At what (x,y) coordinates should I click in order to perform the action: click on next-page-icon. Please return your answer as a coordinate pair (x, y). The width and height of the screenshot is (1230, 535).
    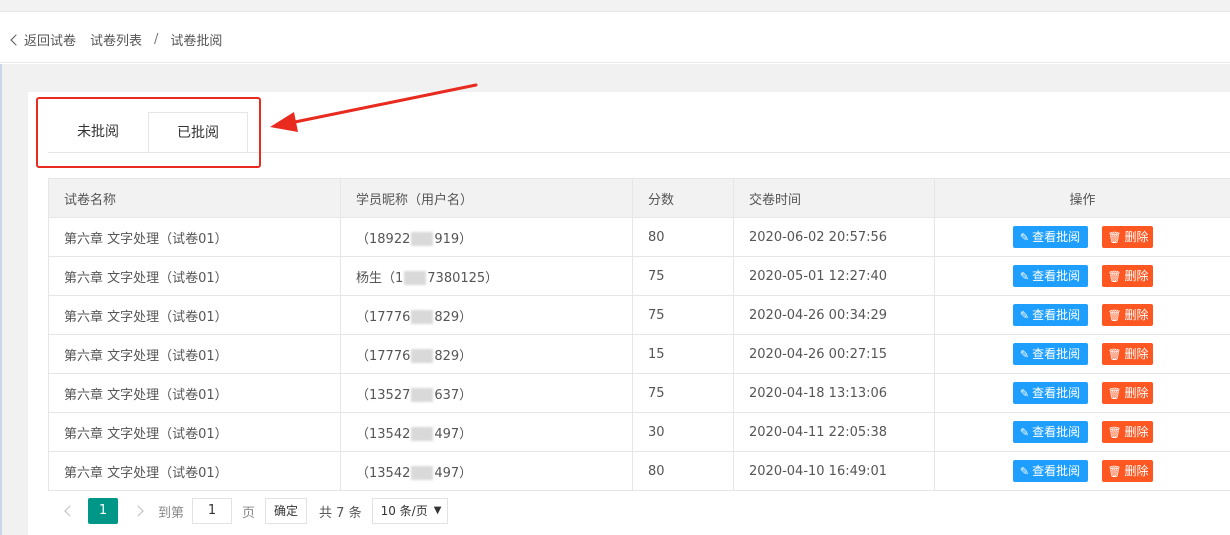
    Looking at the image, I should click on (138, 511).